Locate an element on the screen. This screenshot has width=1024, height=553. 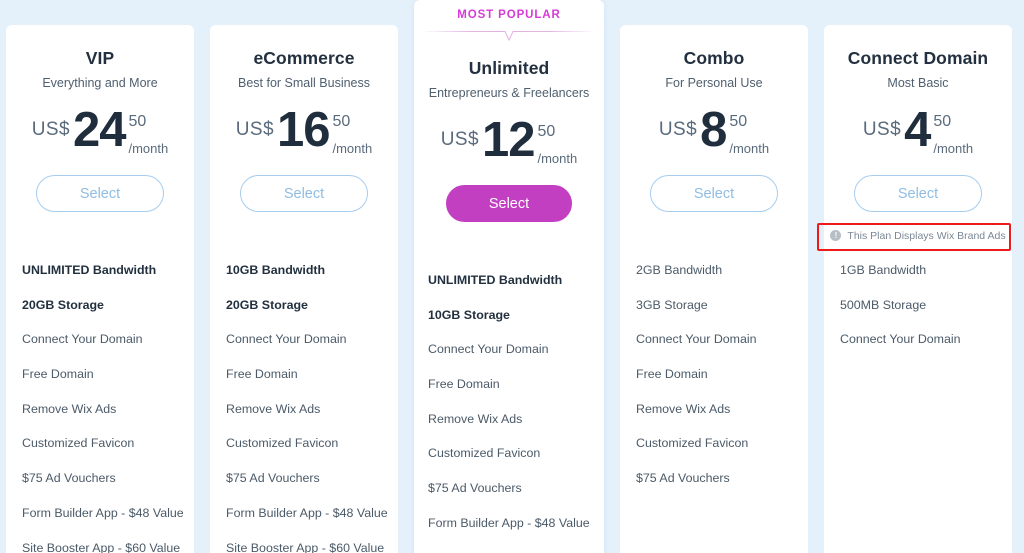
select-button-unlimited: Select is located at coordinates (509, 203).